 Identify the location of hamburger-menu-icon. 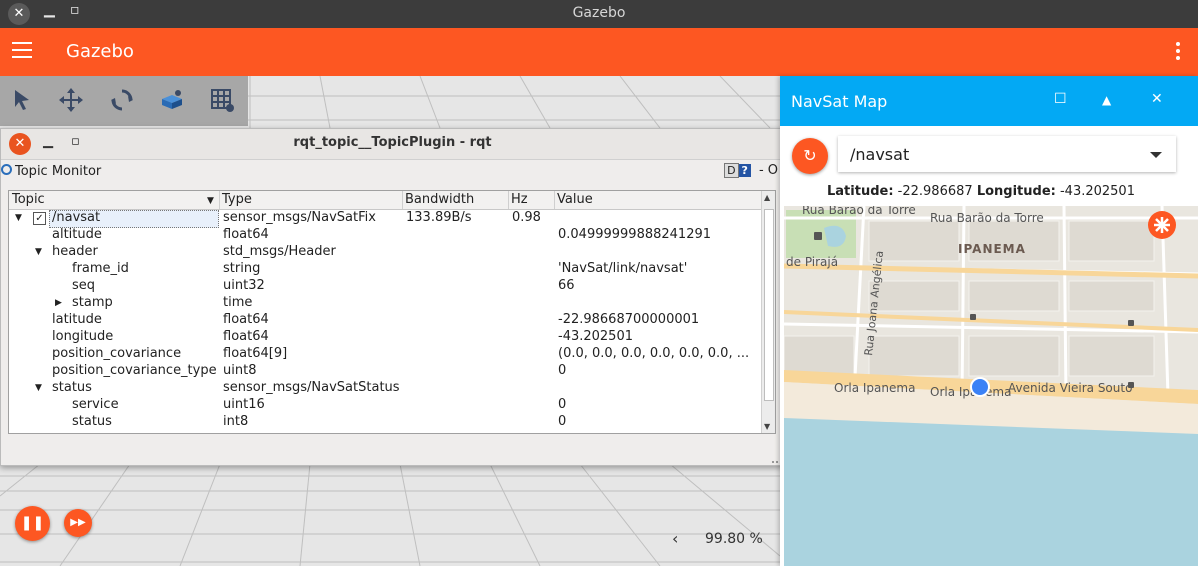
(22, 51).